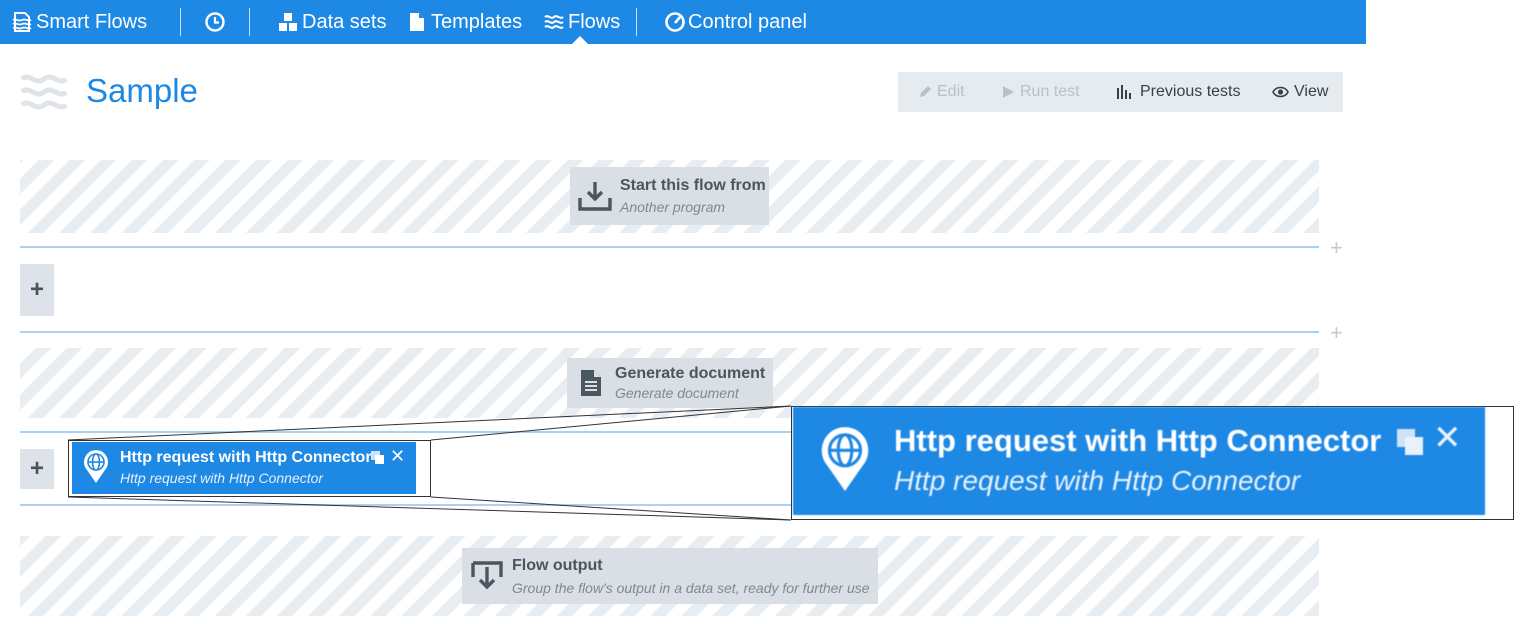 The height and width of the screenshot is (624, 1523). Describe the element at coordinates (142, 90) in the screenshot. I see `page-title: Sample` at that location.